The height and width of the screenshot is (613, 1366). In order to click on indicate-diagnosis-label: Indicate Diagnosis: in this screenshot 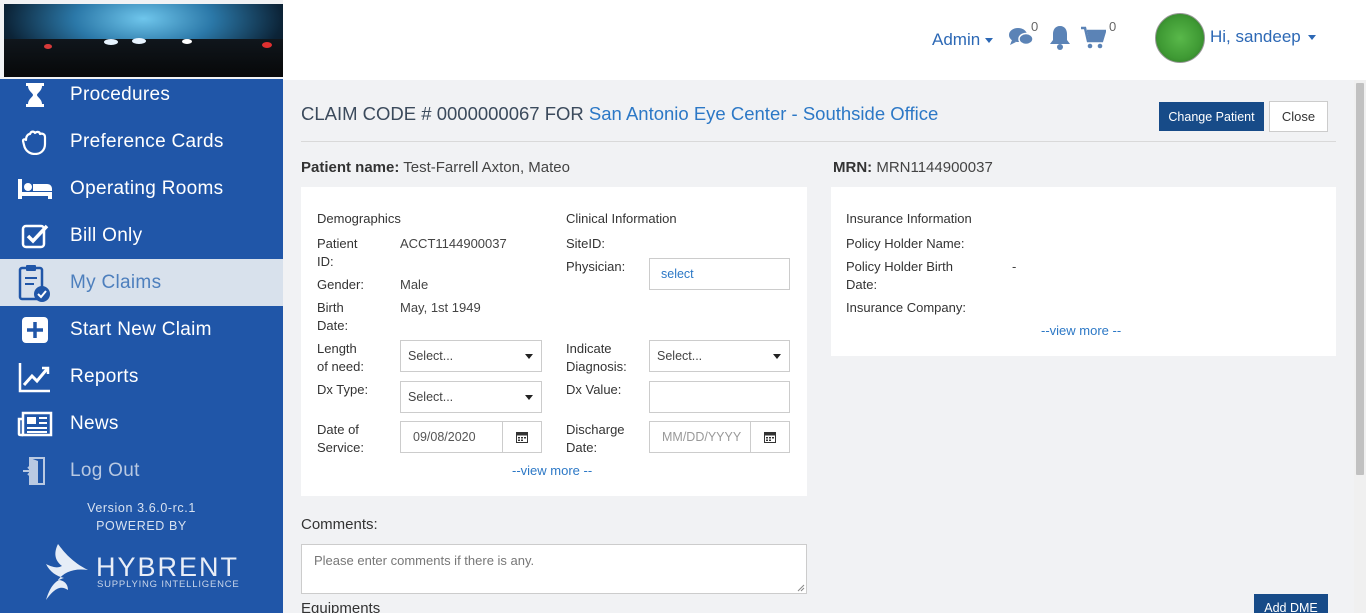, I will do `click(596, 357)`.